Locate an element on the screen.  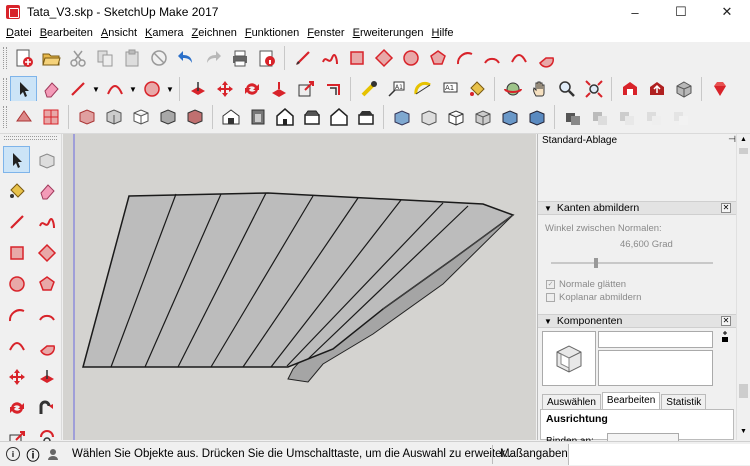
new-file-icon is located at coordinates (23, 58).